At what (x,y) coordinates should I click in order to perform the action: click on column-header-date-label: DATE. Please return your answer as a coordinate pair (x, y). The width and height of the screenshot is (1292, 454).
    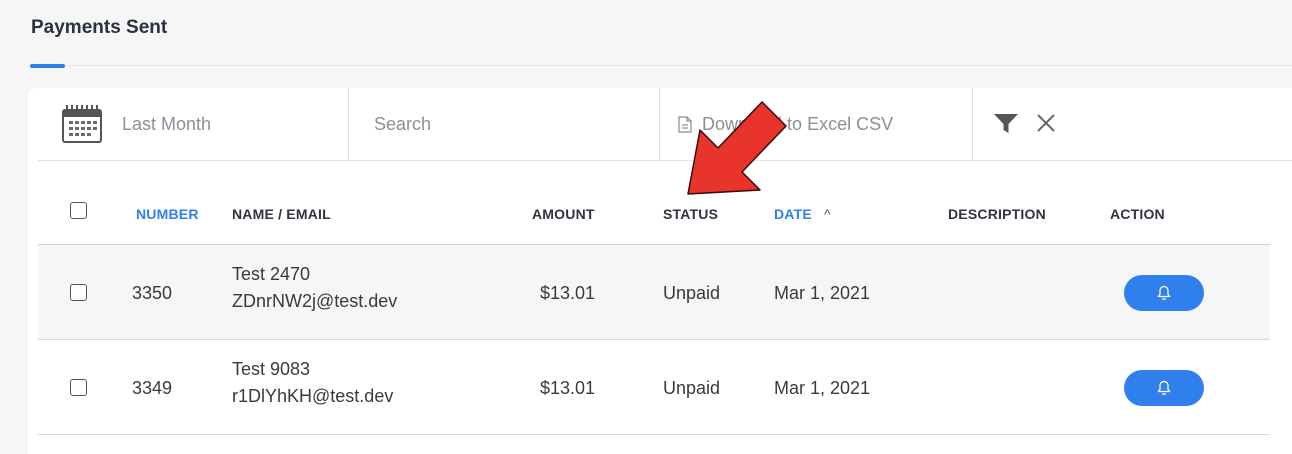
    Looking at the image, I should click on (793, 214).